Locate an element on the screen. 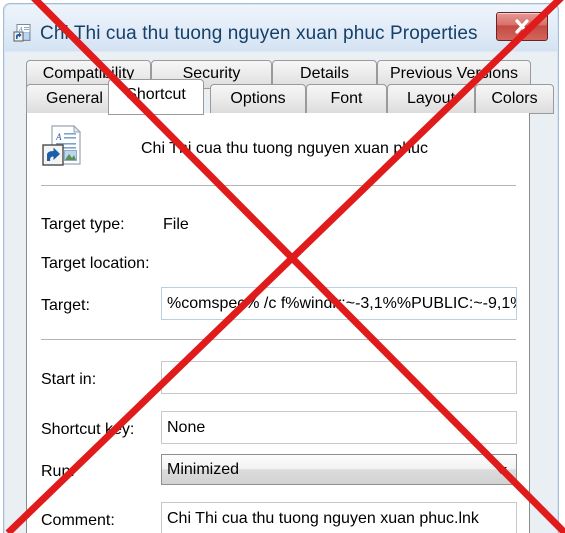  start-in-input is located at coordinates (339, 377).